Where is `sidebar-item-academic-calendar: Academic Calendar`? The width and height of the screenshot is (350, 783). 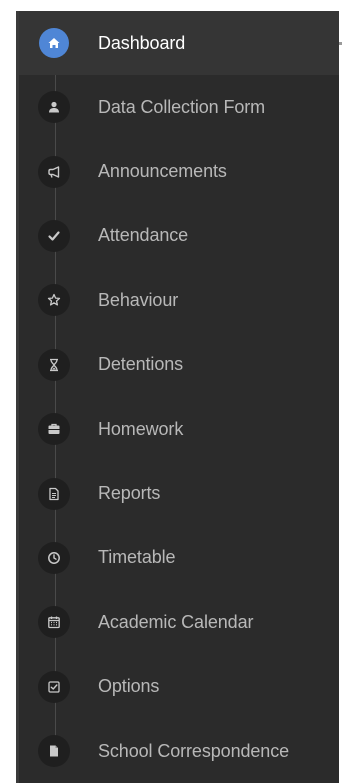
sidebar-item-academic-calendar: Academic Calendar is located at coordinates (179, 622).